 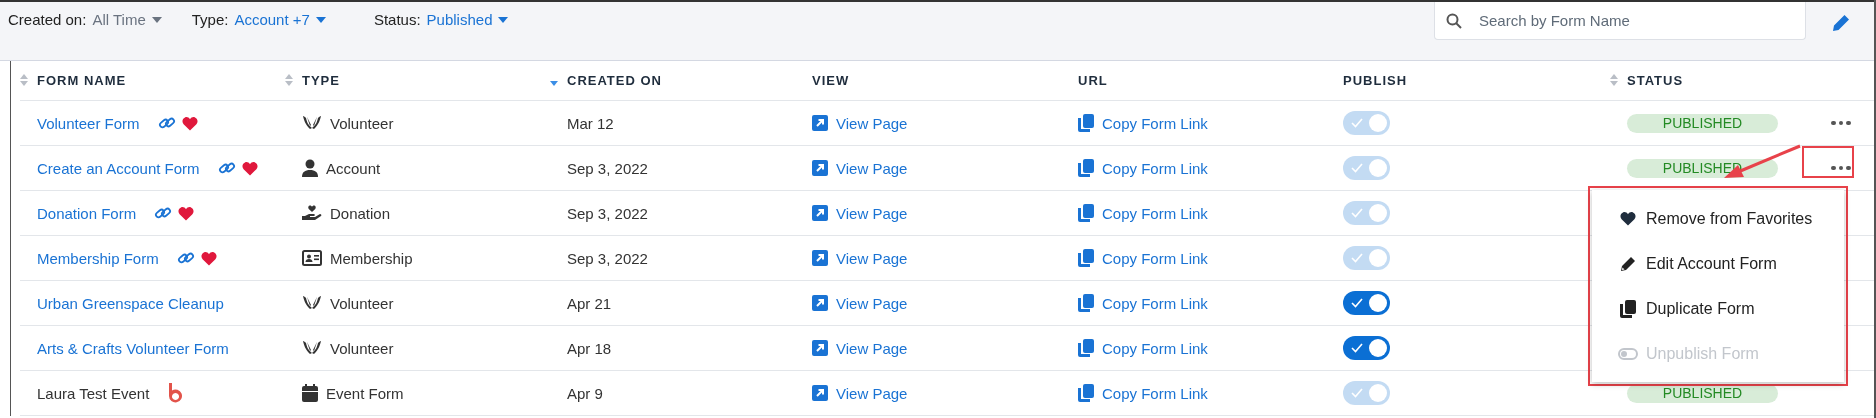 I want to click on column-header: STATUS, so click(x=1655, y=80).